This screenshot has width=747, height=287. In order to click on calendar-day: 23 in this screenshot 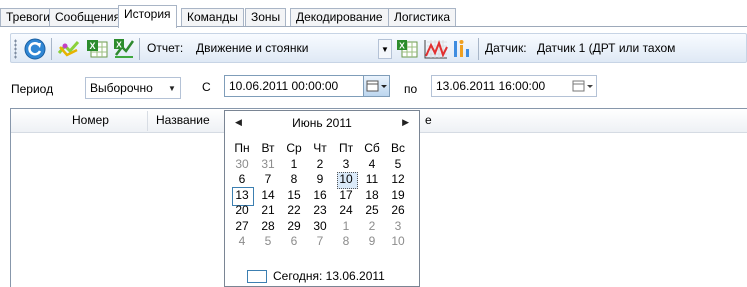, I will do `click(320, 211)`.